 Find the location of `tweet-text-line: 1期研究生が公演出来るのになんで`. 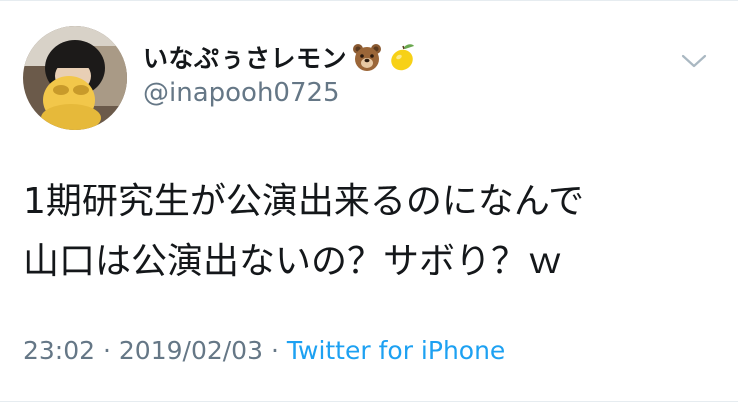

tweet-text-line: 1期研究生が公演出来るのになんで is located at coordinates (304, 201).